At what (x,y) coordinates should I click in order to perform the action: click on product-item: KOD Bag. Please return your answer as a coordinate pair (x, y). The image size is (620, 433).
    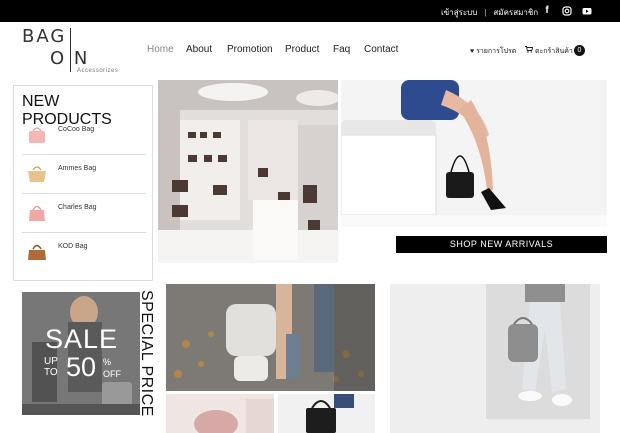
    Looking at the image, I should click on (84, 253).